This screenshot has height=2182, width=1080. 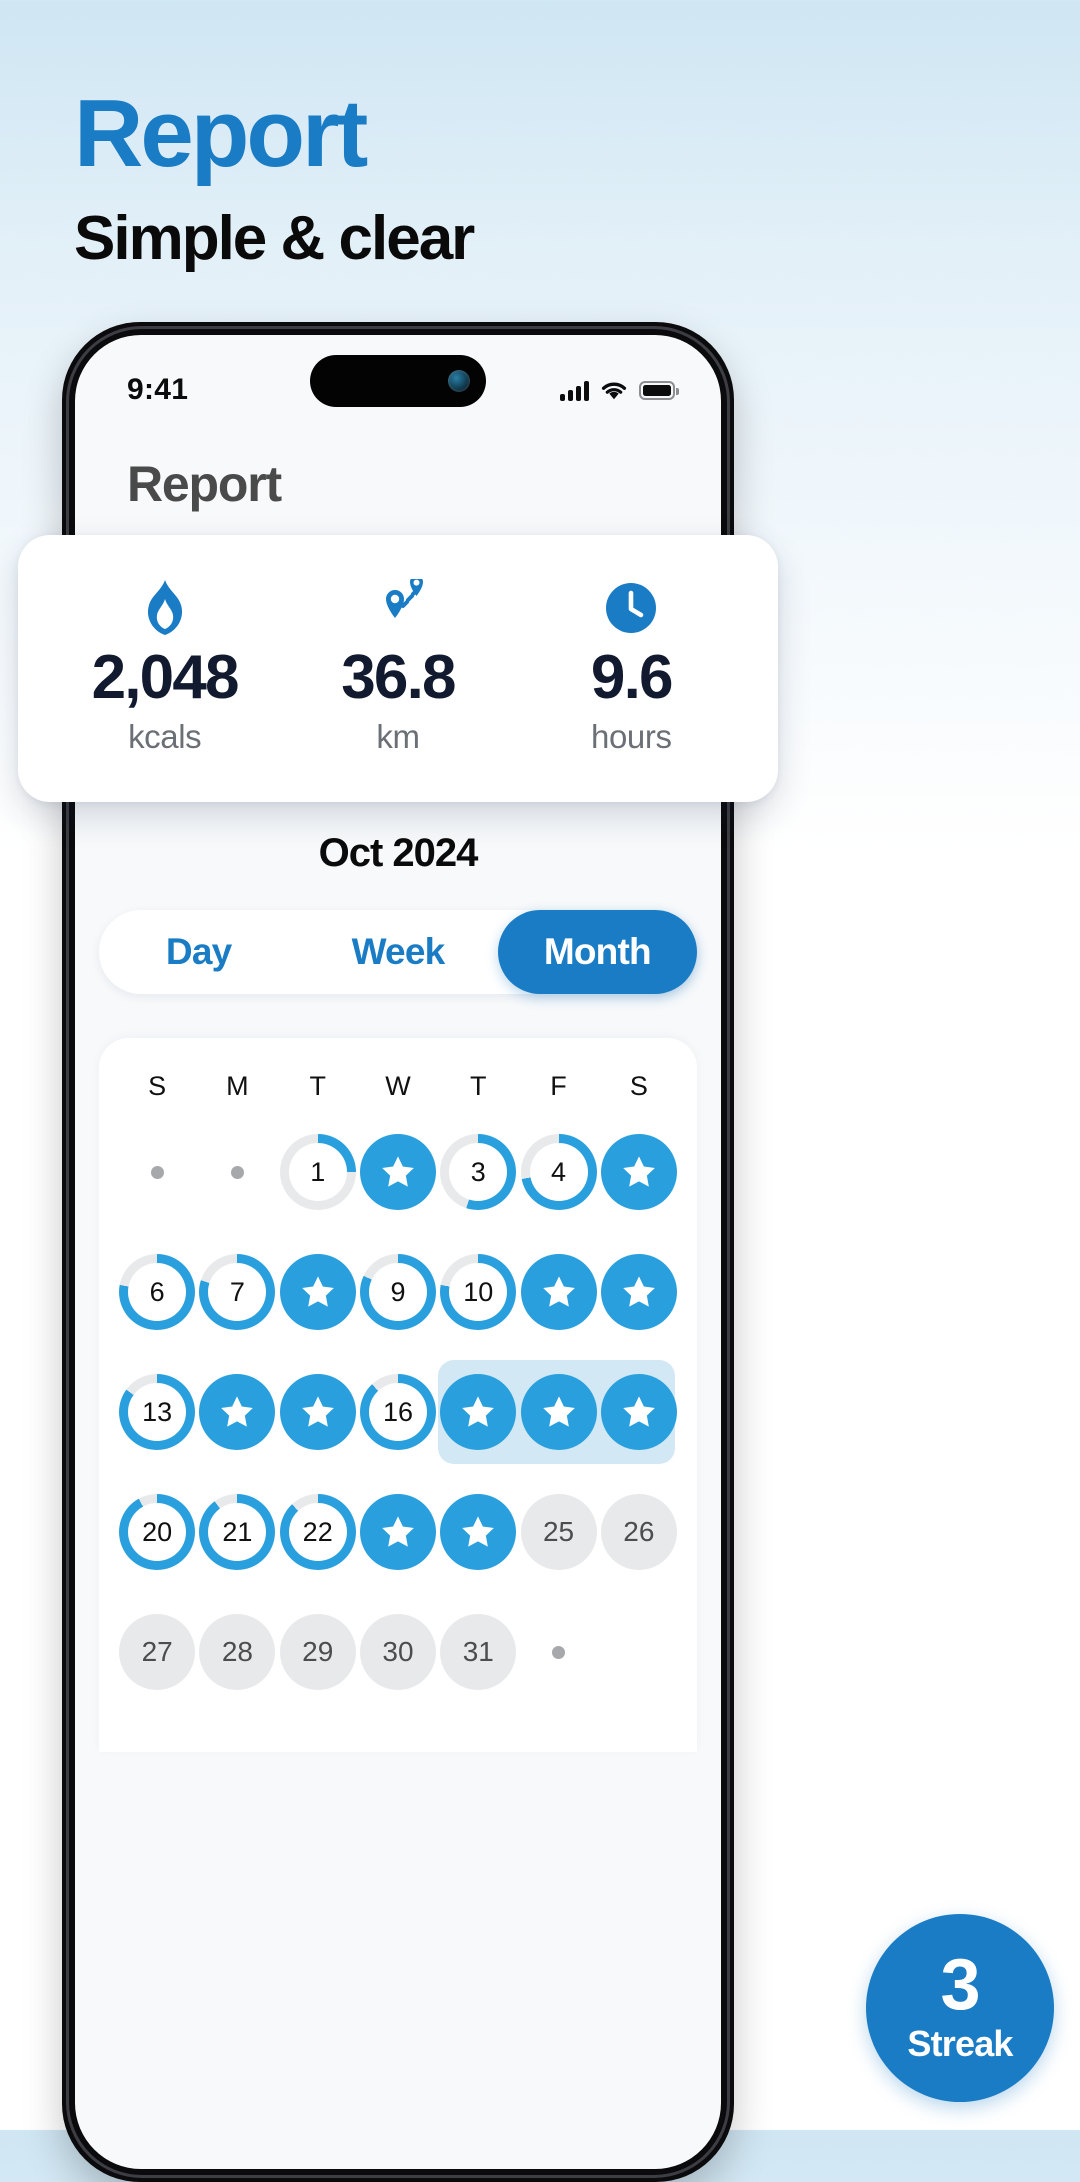 I want to click on calendar-day-inactive: 29, so click(x=317, y=1652).